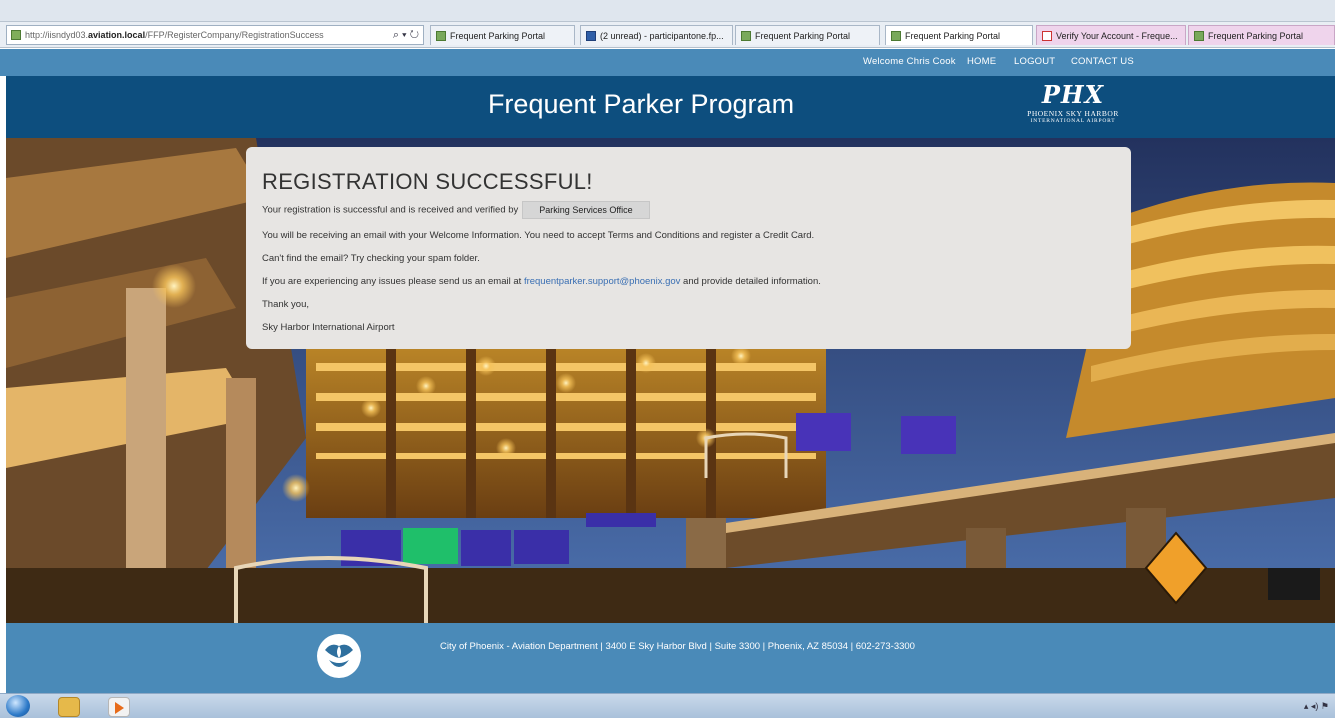  I want to click on success-heading: REGISTRATION SUCCESSFUL!, so click(427, 181).